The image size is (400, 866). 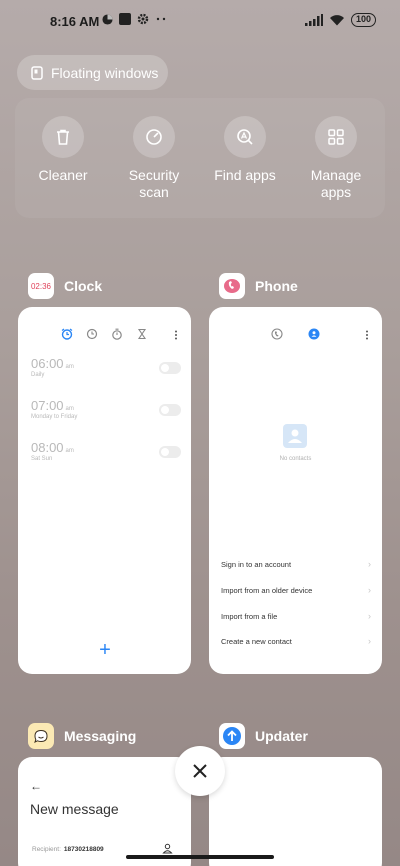 What do you see at coordinates (245, 137) in the screenshot?
I see `find-apps-icon` at bounding box center [245, 137].